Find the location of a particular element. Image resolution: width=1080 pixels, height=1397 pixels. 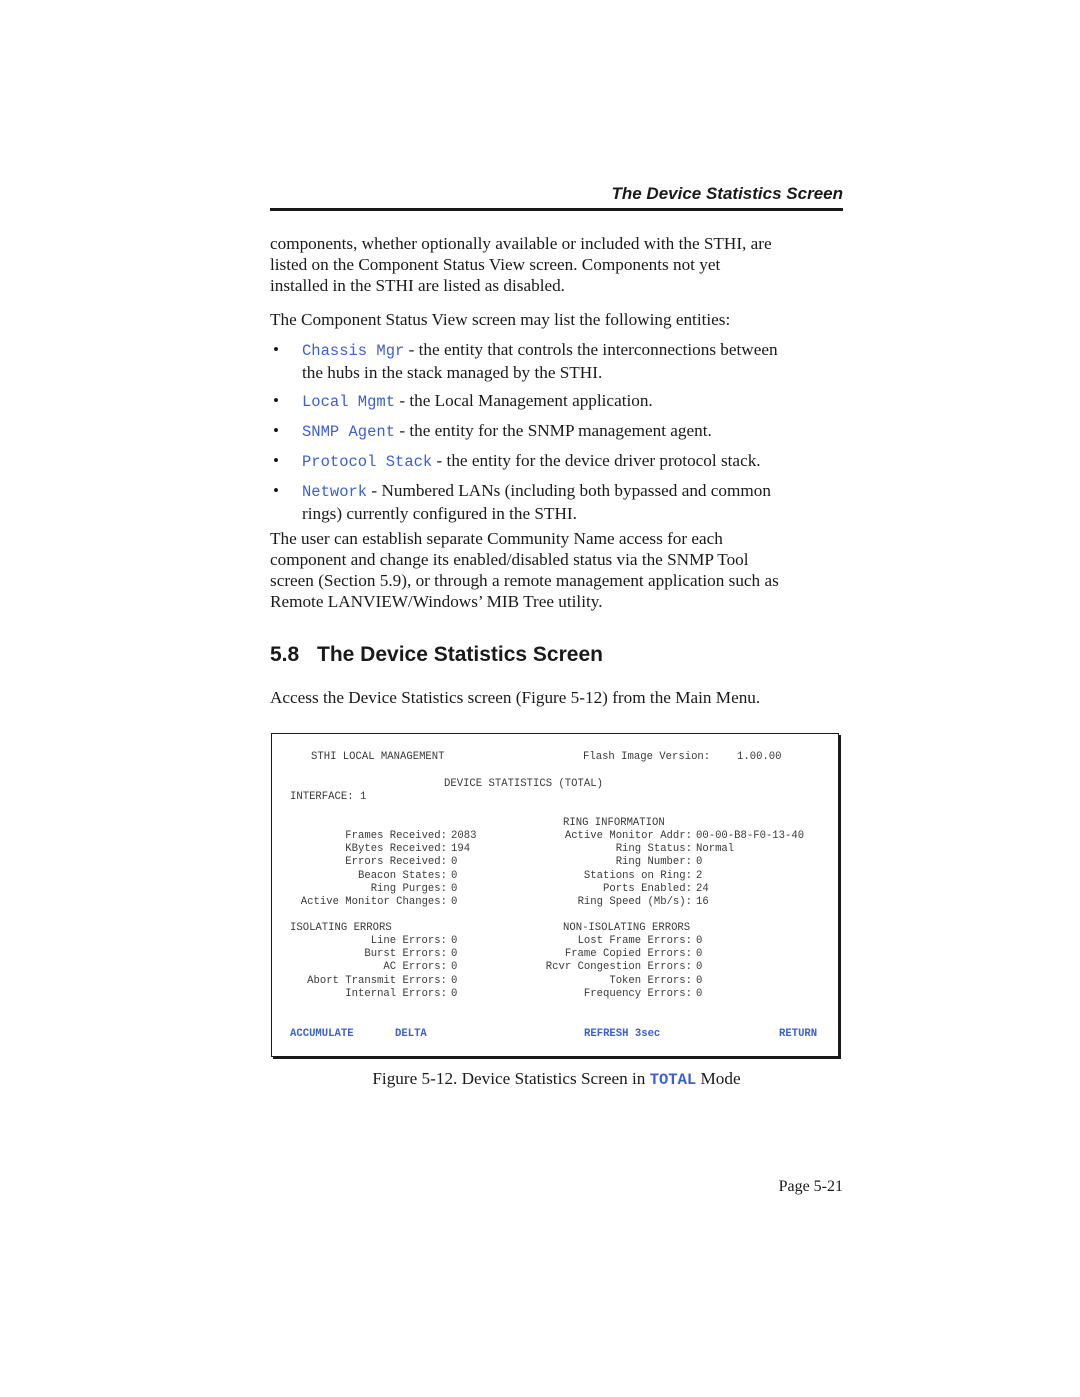

error-label: Rcvr Congestion Errors: is located at coordinates (618, 967).